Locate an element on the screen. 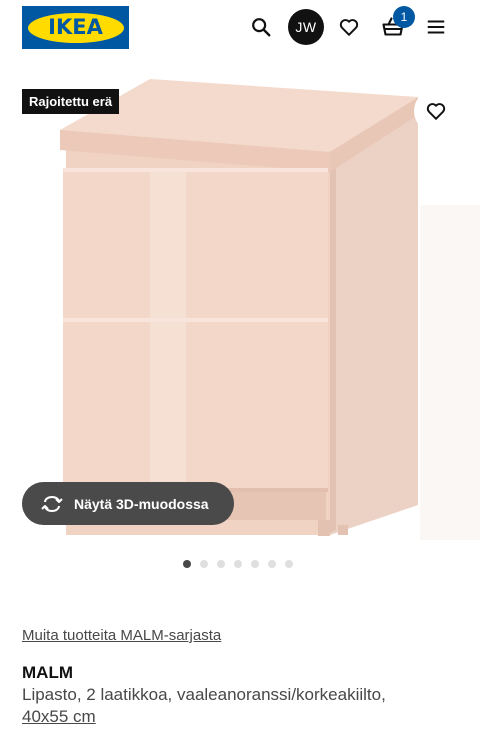 This screenshot has height=737, width=480. product-size-link: 40x55 cm is located at coordinates (59, 717).